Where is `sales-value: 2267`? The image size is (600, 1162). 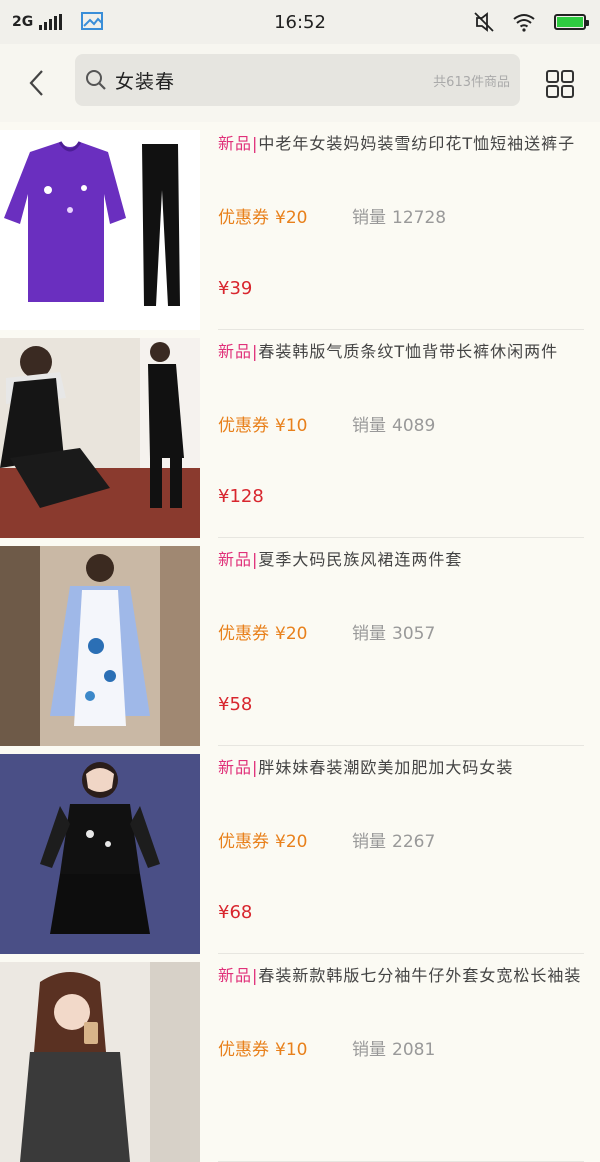
sales-value: 2267 is located at coordinates (414, 842).